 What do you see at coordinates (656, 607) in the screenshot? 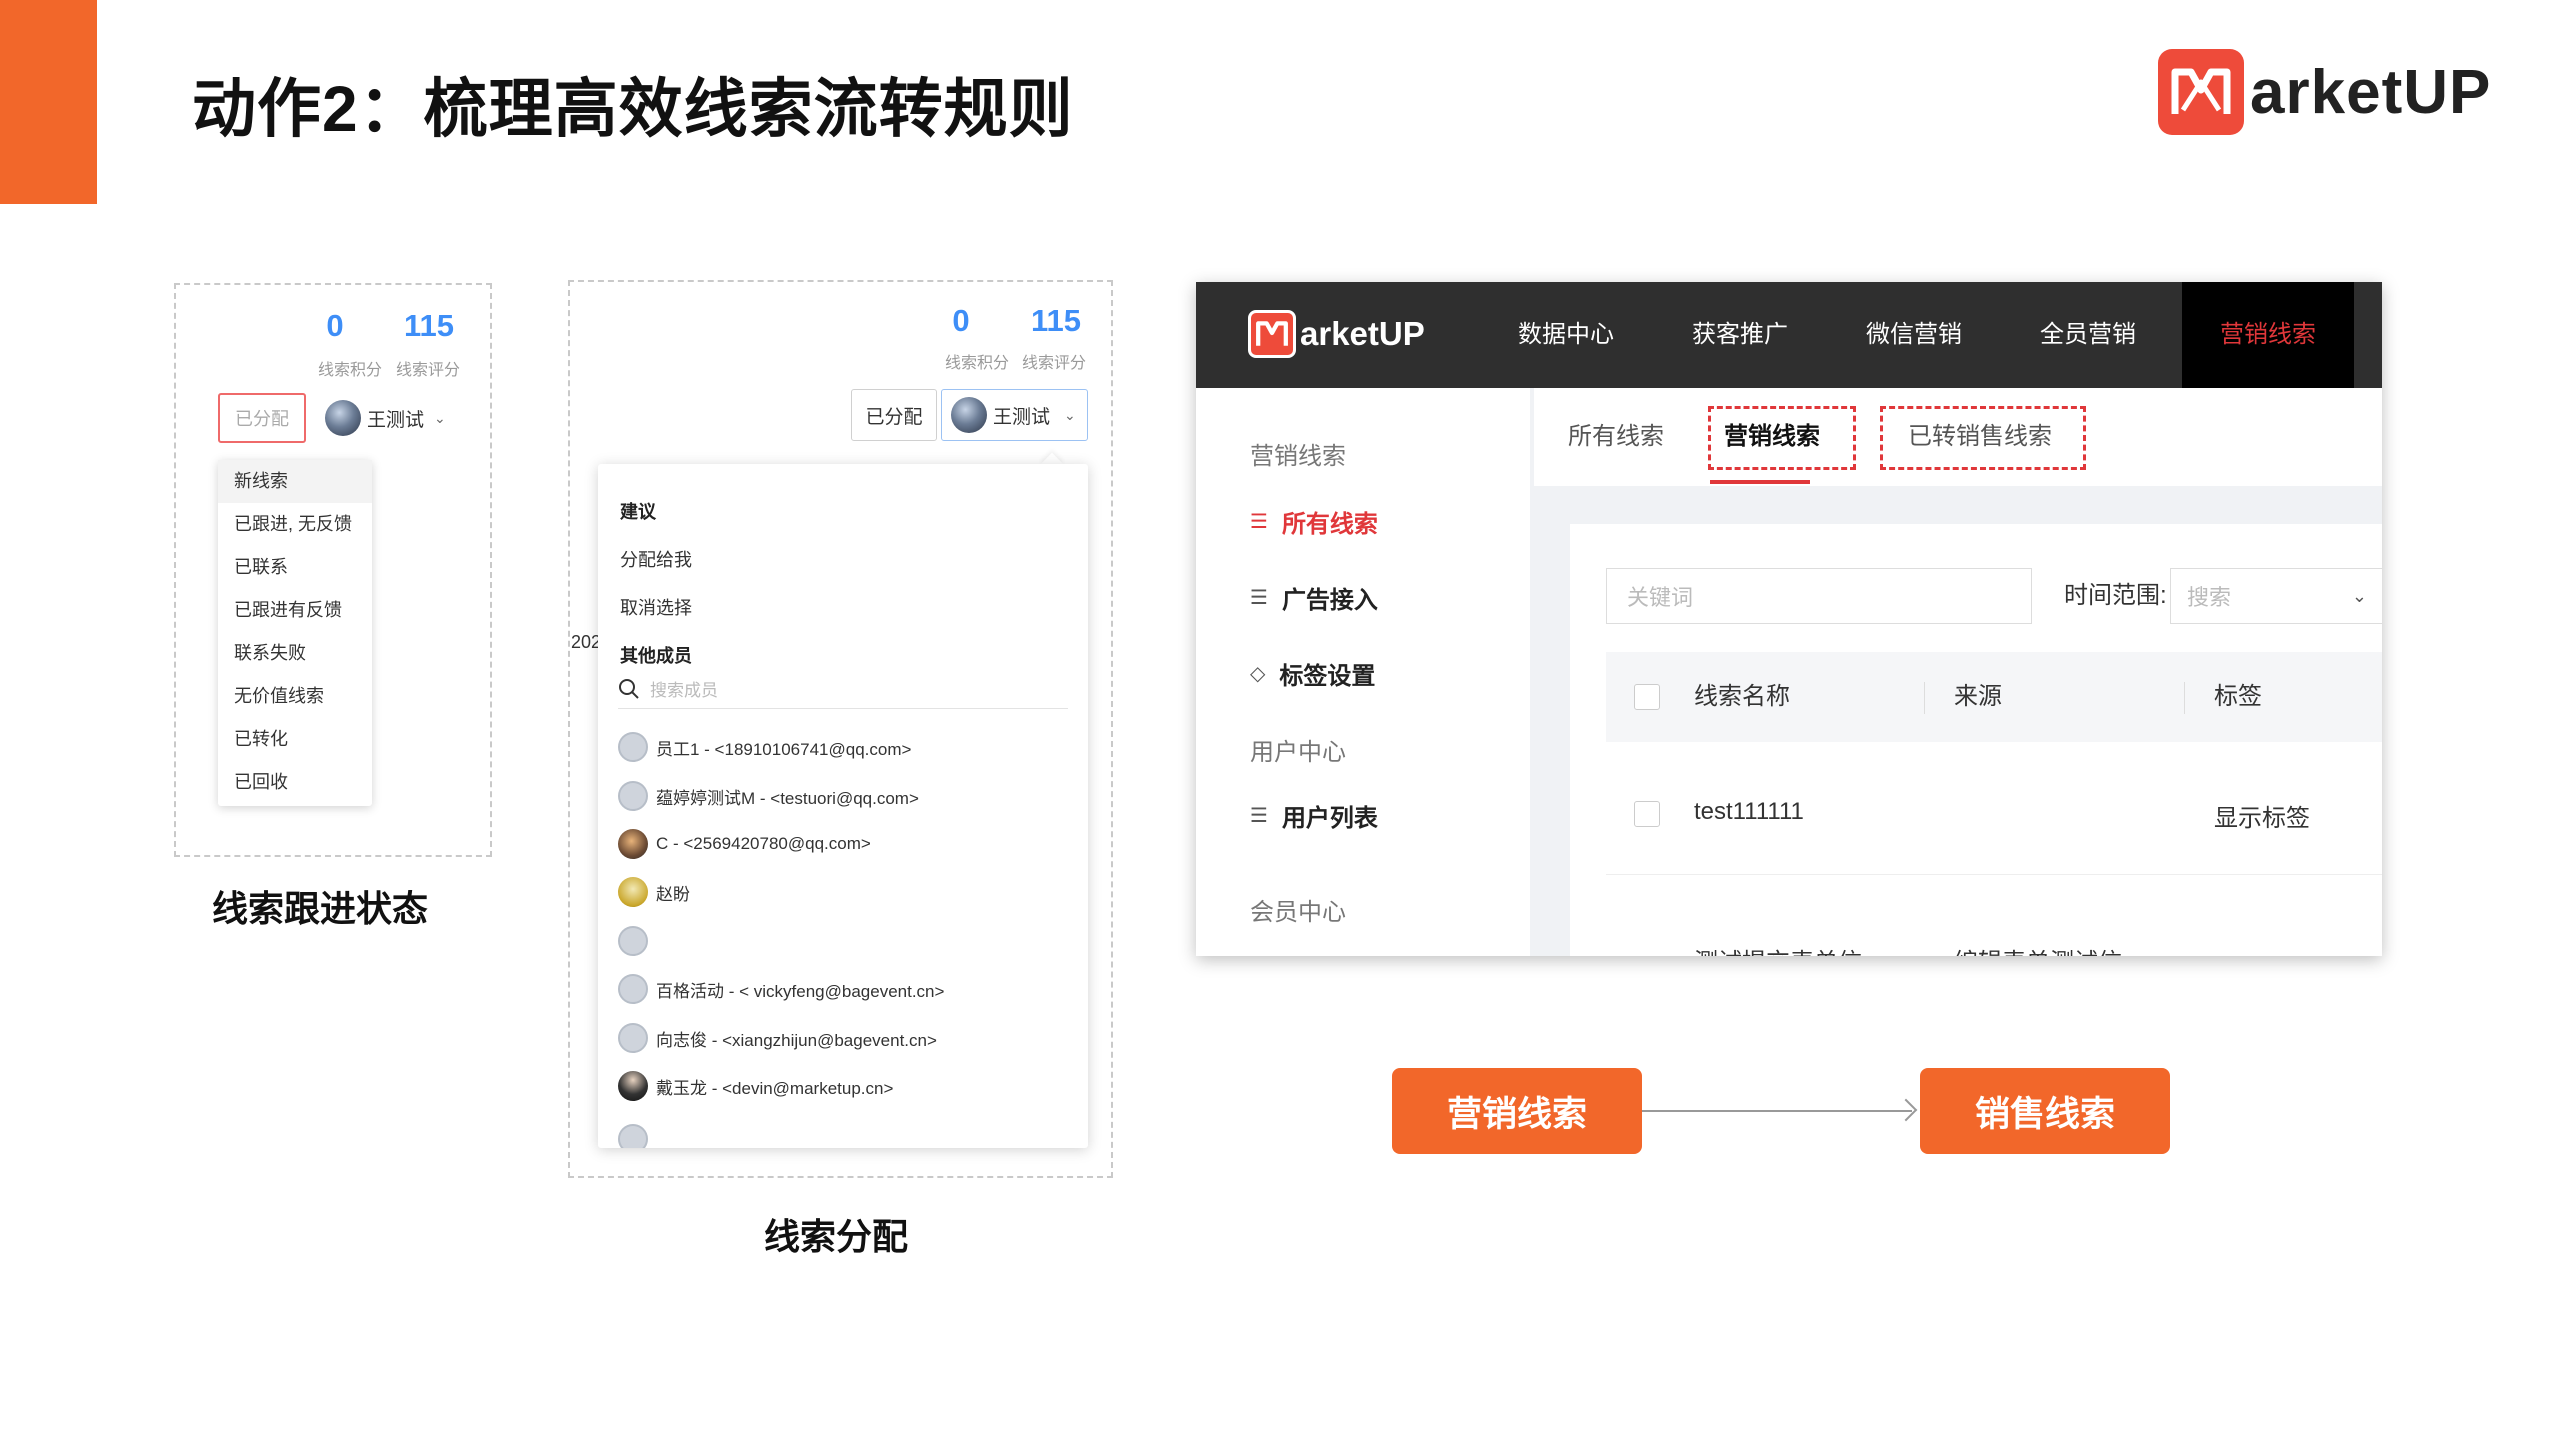
I see `cancel-selection: 取消选择` at bounding box center [656, 607].